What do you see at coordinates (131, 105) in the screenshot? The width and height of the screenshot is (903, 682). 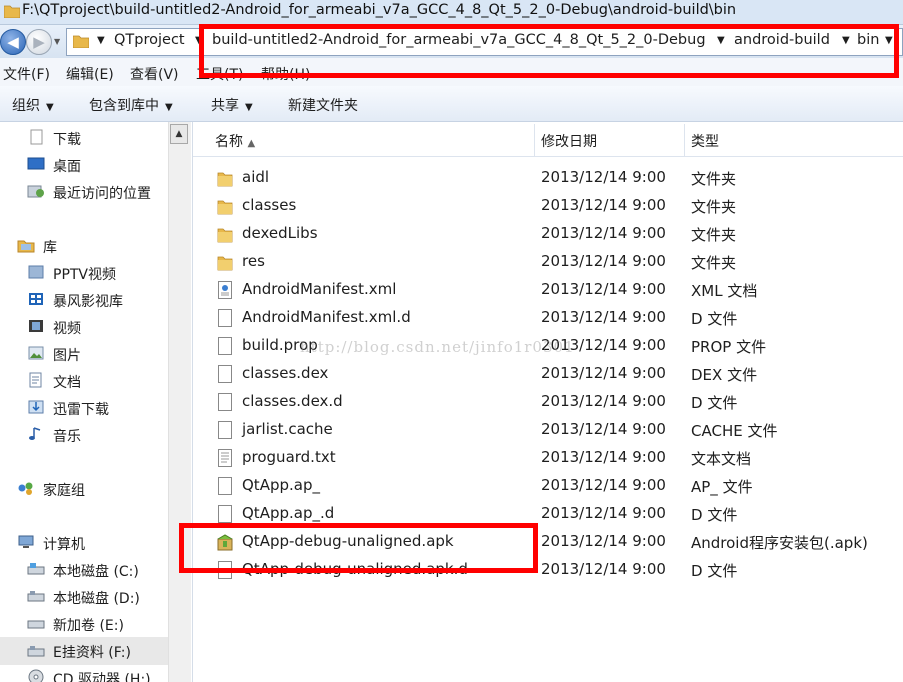 I see `include-in-library-button: 包含到库中 ▼` at bounding box center [131, 105].